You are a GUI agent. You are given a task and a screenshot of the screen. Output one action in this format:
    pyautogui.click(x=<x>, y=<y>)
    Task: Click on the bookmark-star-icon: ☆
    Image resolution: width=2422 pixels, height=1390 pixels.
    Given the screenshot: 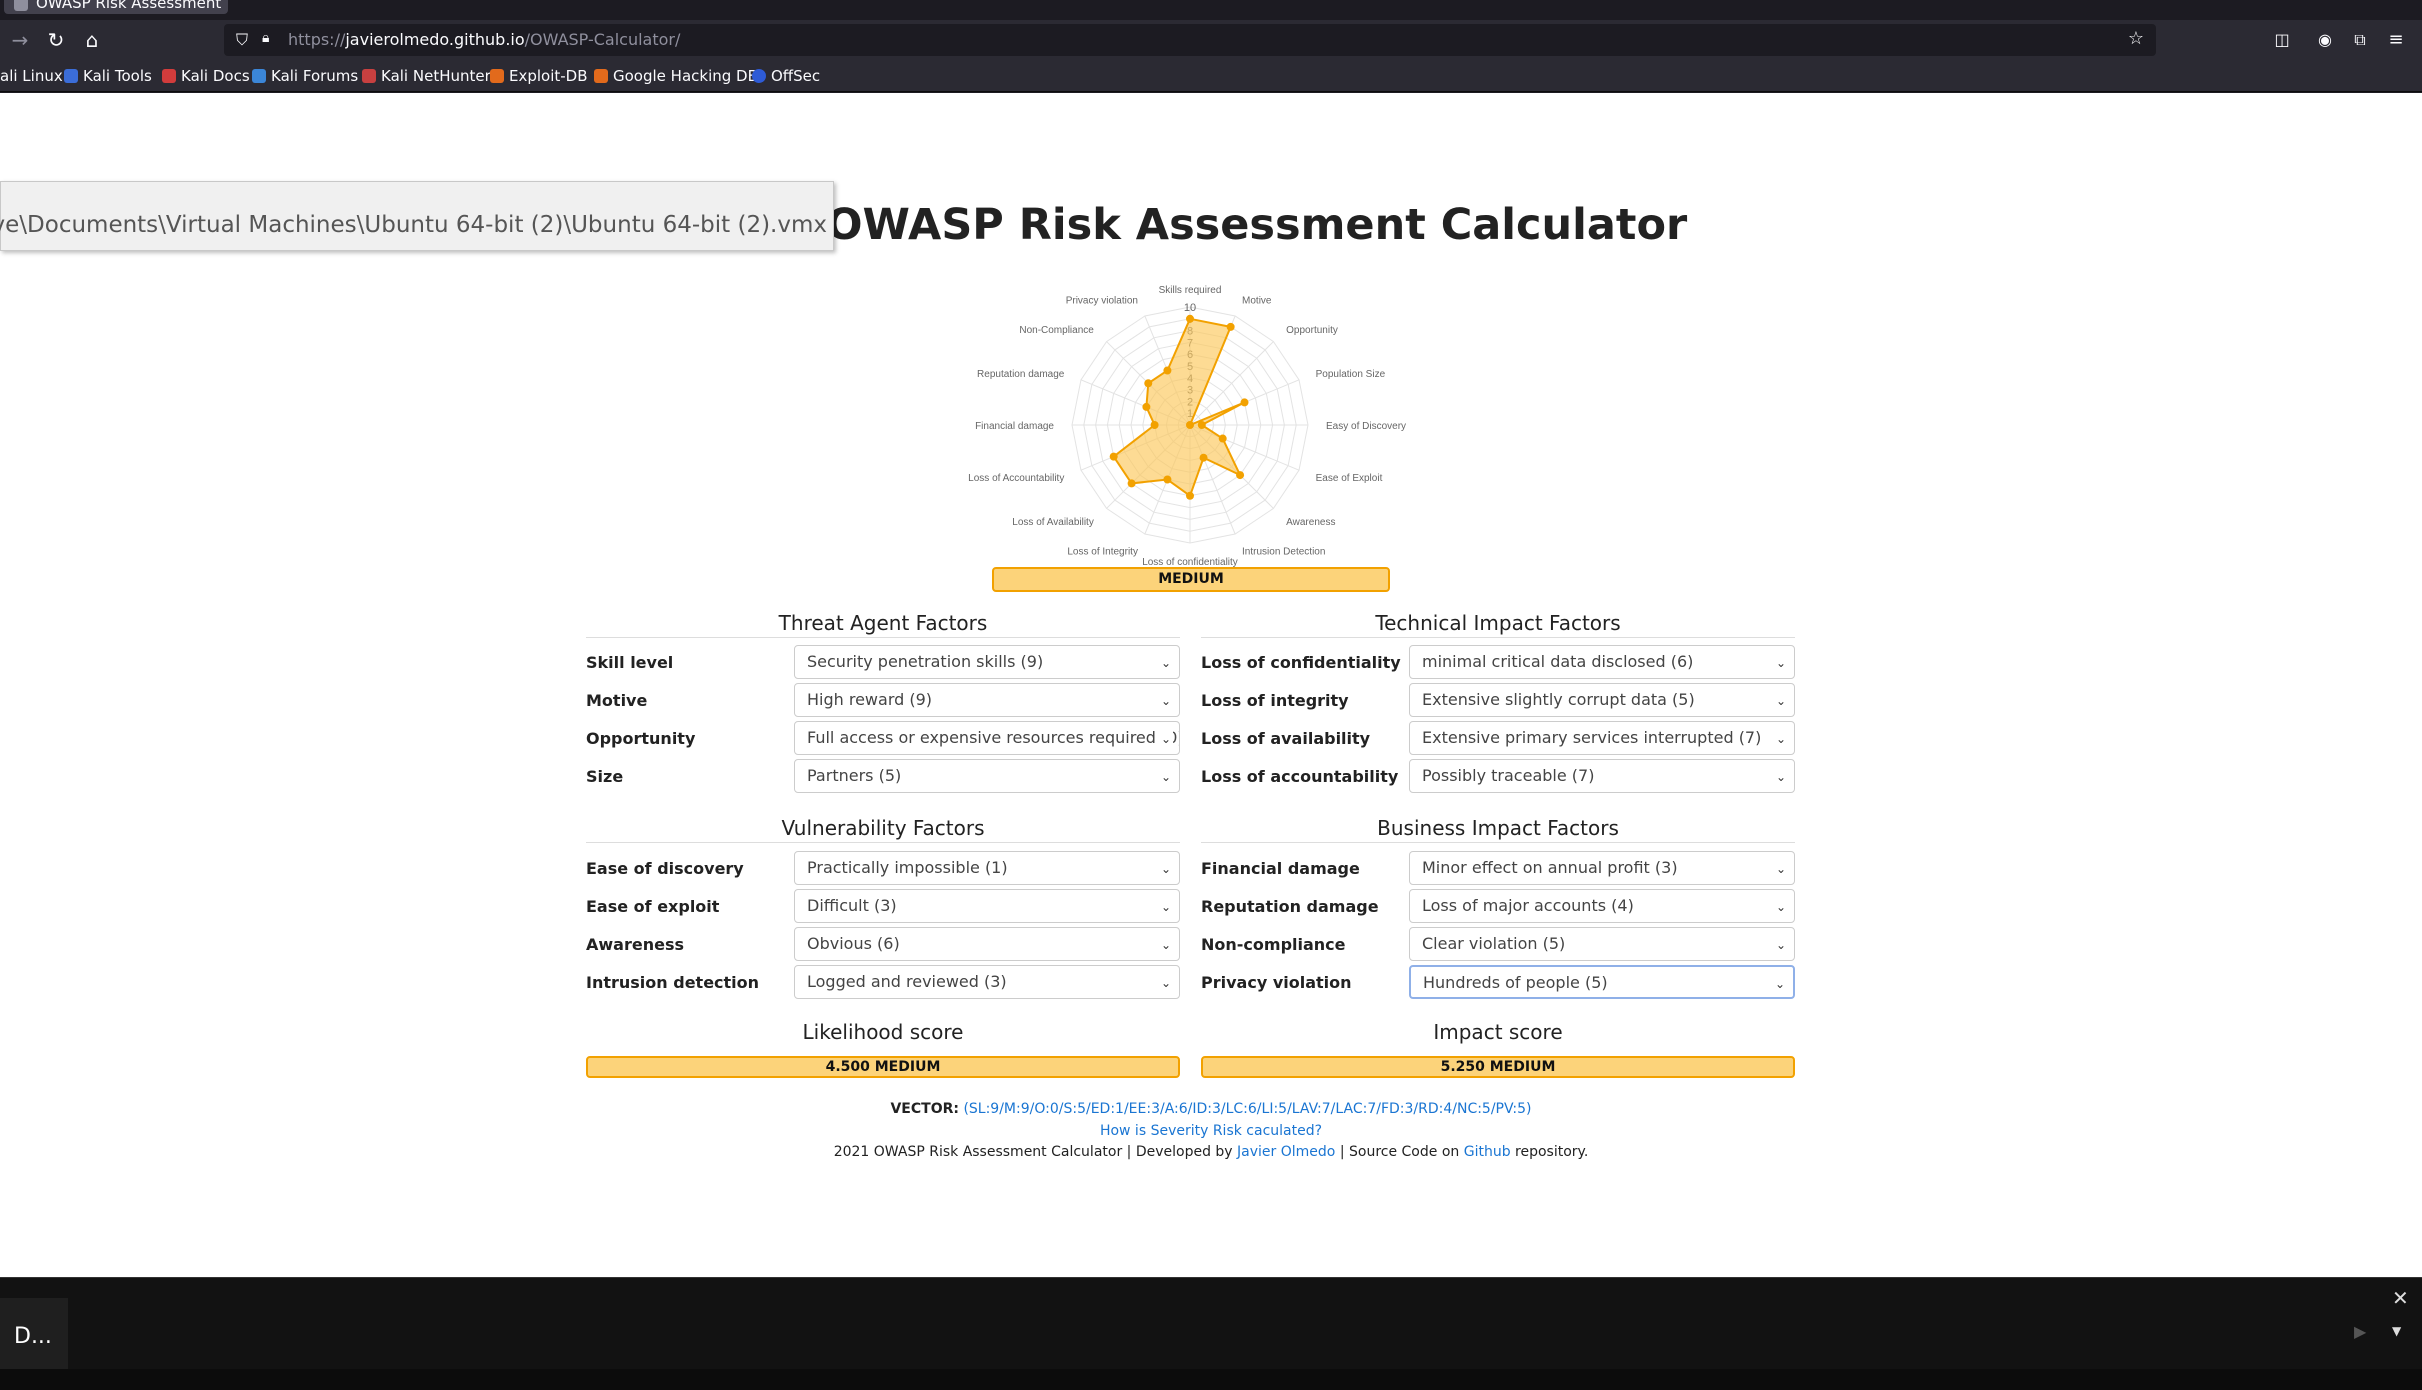 What is the action you would take?
    pyautogui.click(x=2136, y=38)
    